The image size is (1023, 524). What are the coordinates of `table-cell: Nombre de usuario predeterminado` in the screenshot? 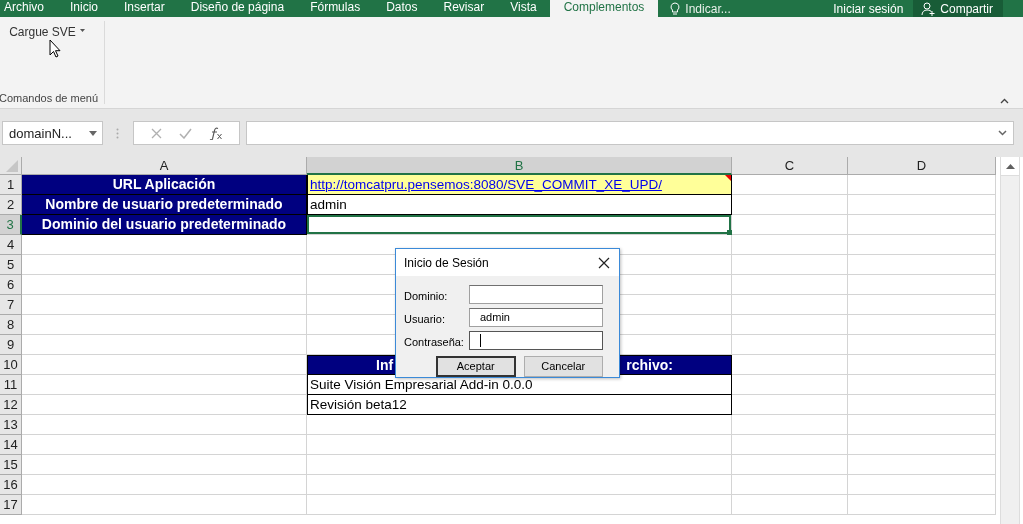 It's located at (164, 205).